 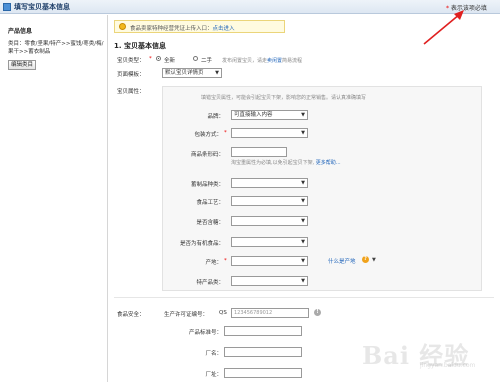 What do you see at coordinates (42, 7) in the screenshot?
I see `page-title: 填写宝贝基本信息` at bounding box center [42, 7].